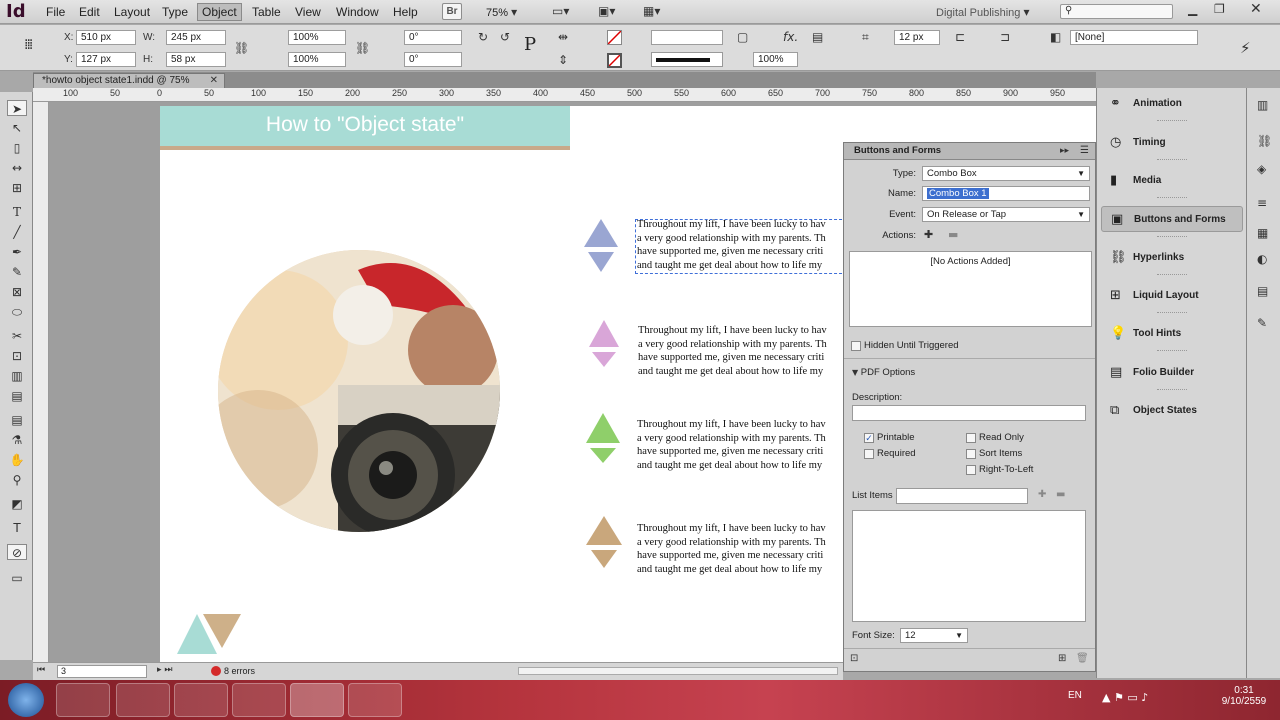  What do you see at coordinates (196, 37) in the screenshot?
I see `w-field: 245 px` at bounding box center [196, 37].